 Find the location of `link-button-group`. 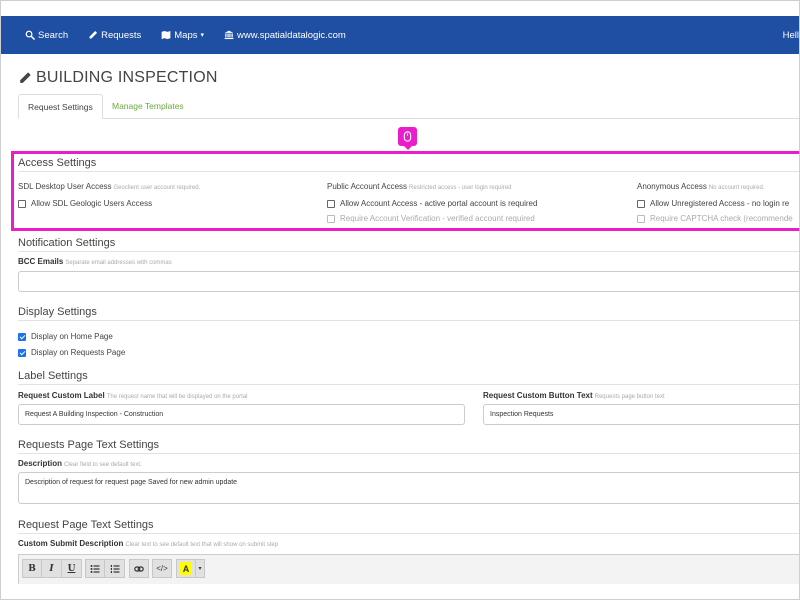

link-button-group is located at coordinates (139, 568).